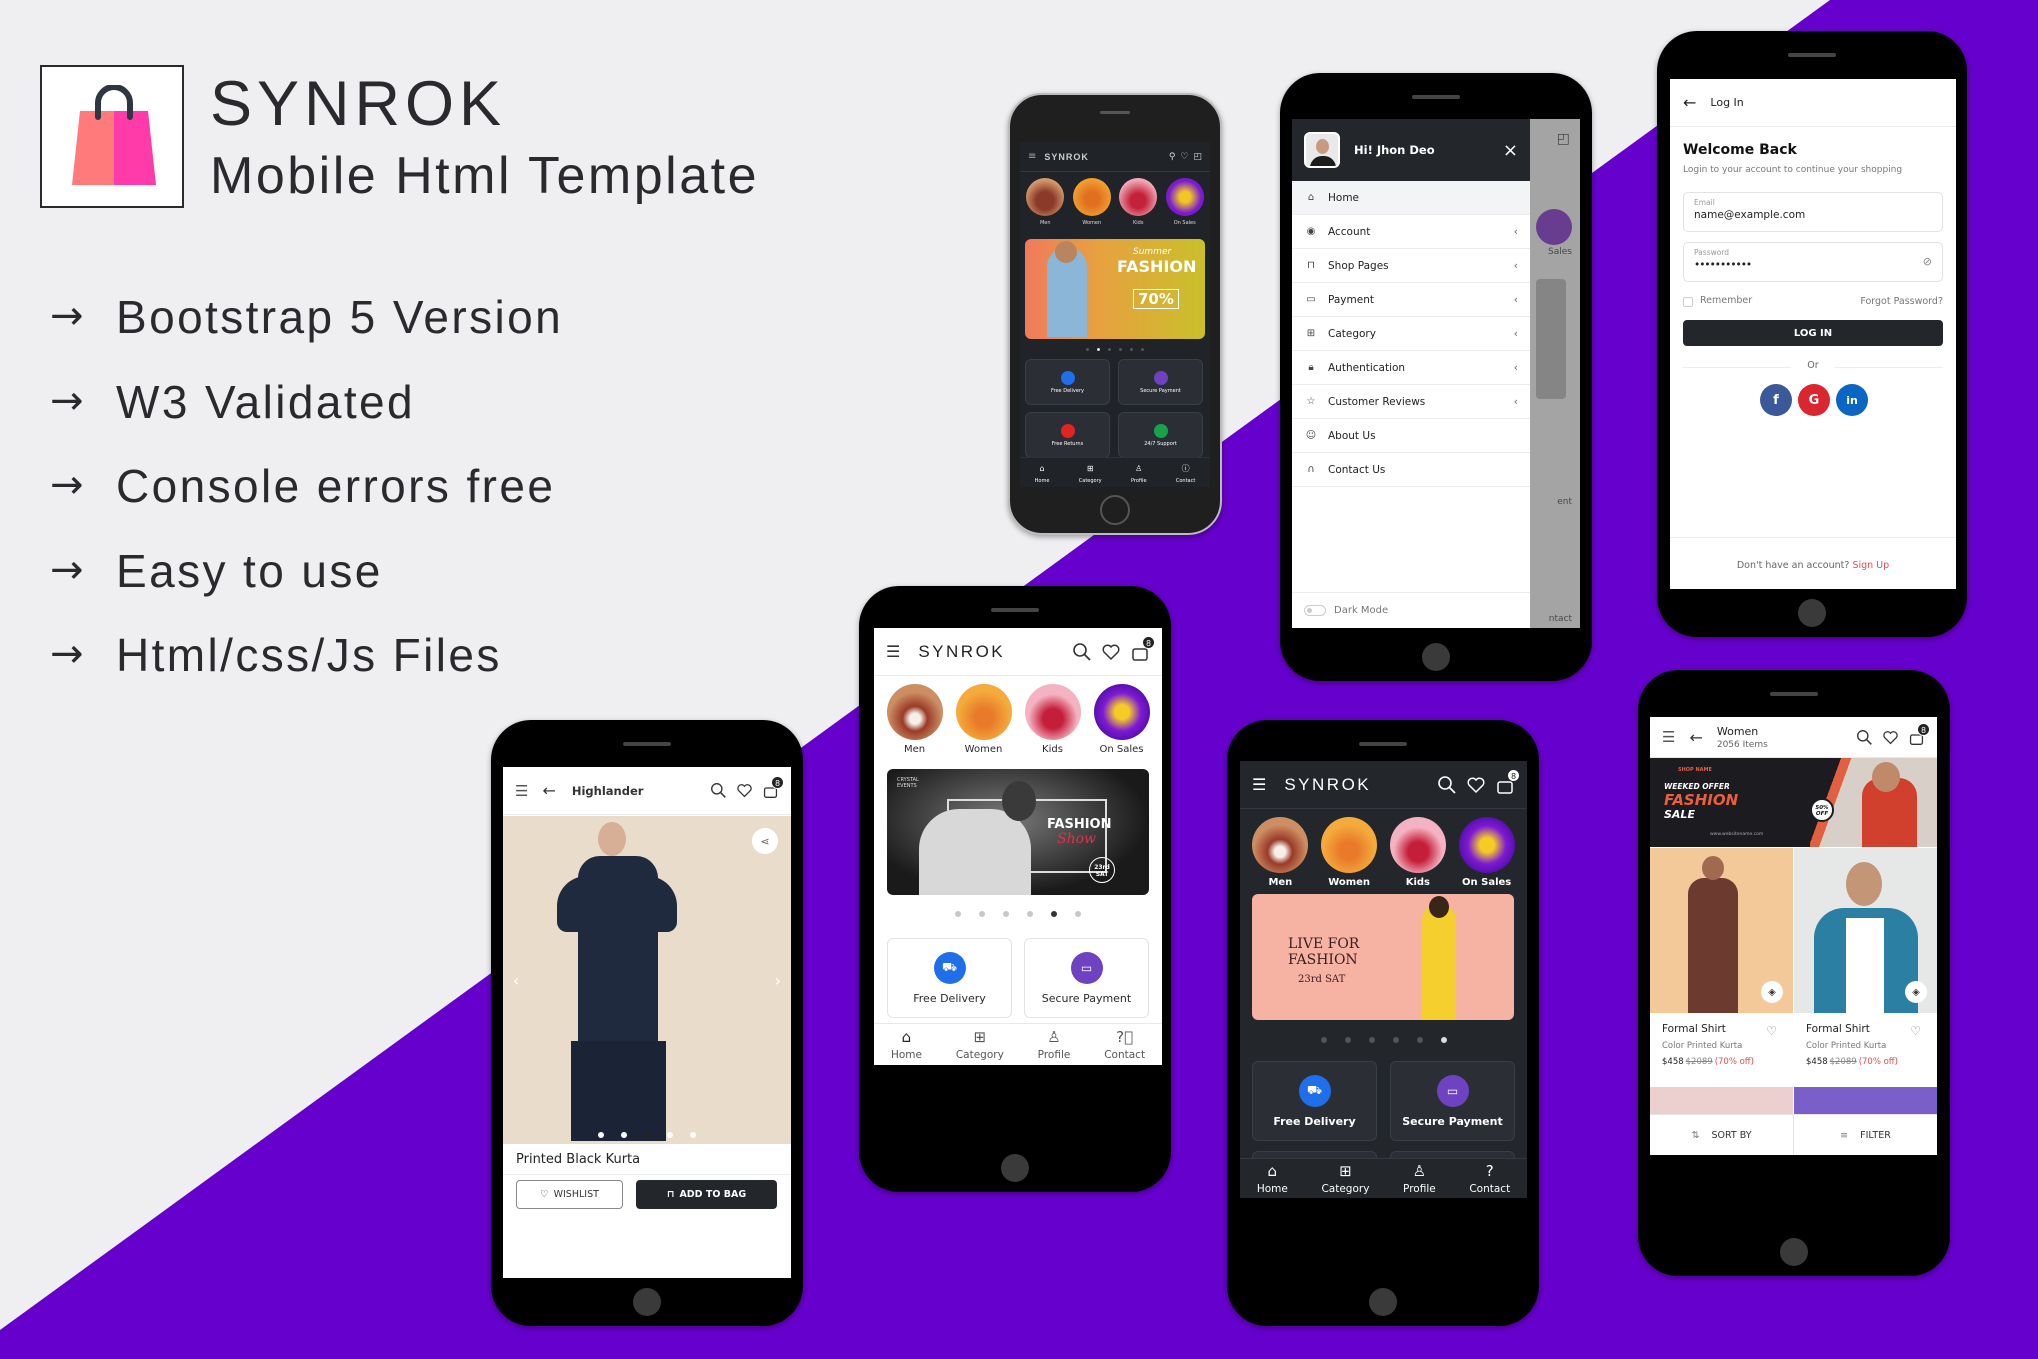  I want to click on menu-item-authentication: 🔒︎ Authentication ‹, so click(1411, 368).